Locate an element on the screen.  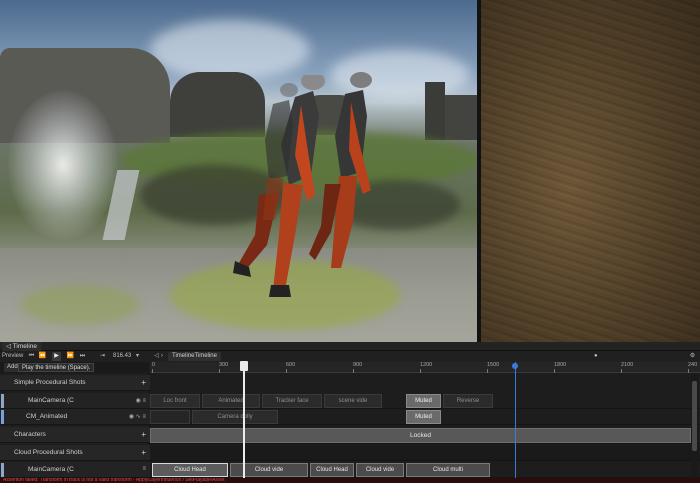
lane-characters: Locked is located at coordinates (425, 436).